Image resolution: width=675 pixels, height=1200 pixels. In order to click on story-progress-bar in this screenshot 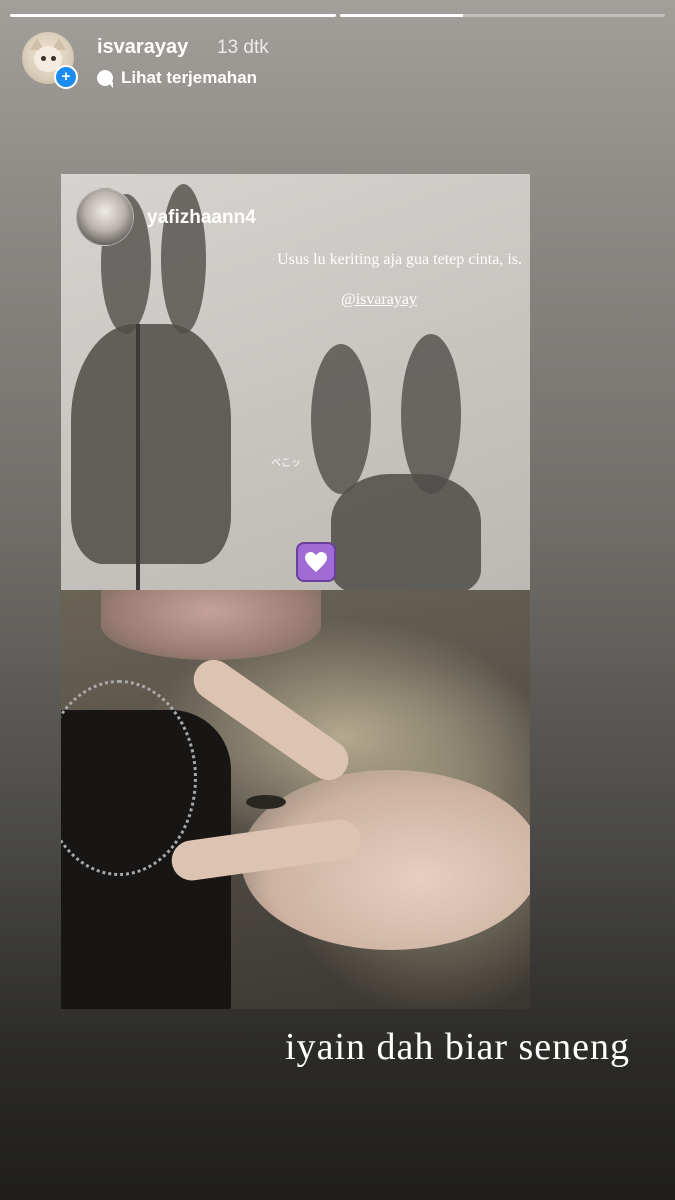, I will do `click(337, 15)`.